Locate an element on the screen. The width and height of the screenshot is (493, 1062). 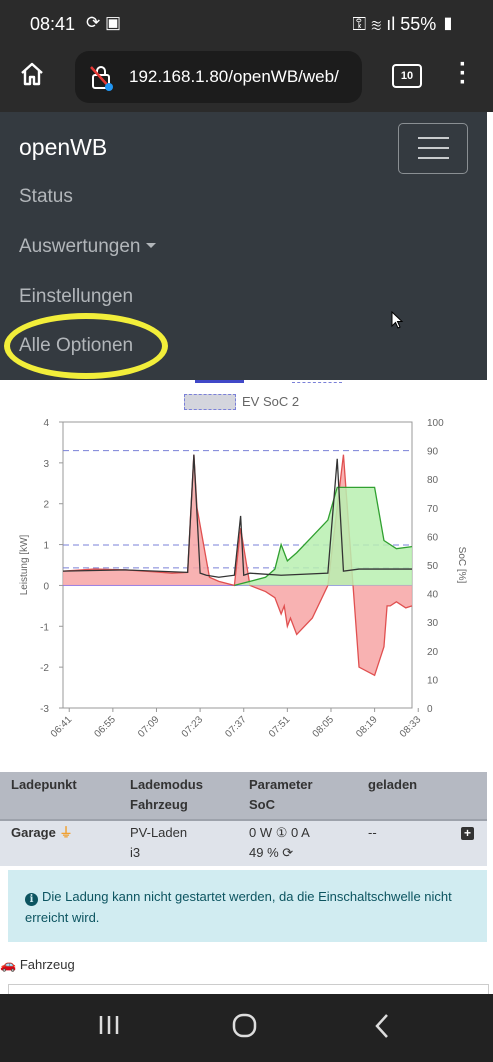
header-geladen: geladen is located at coordinates (393, 784).